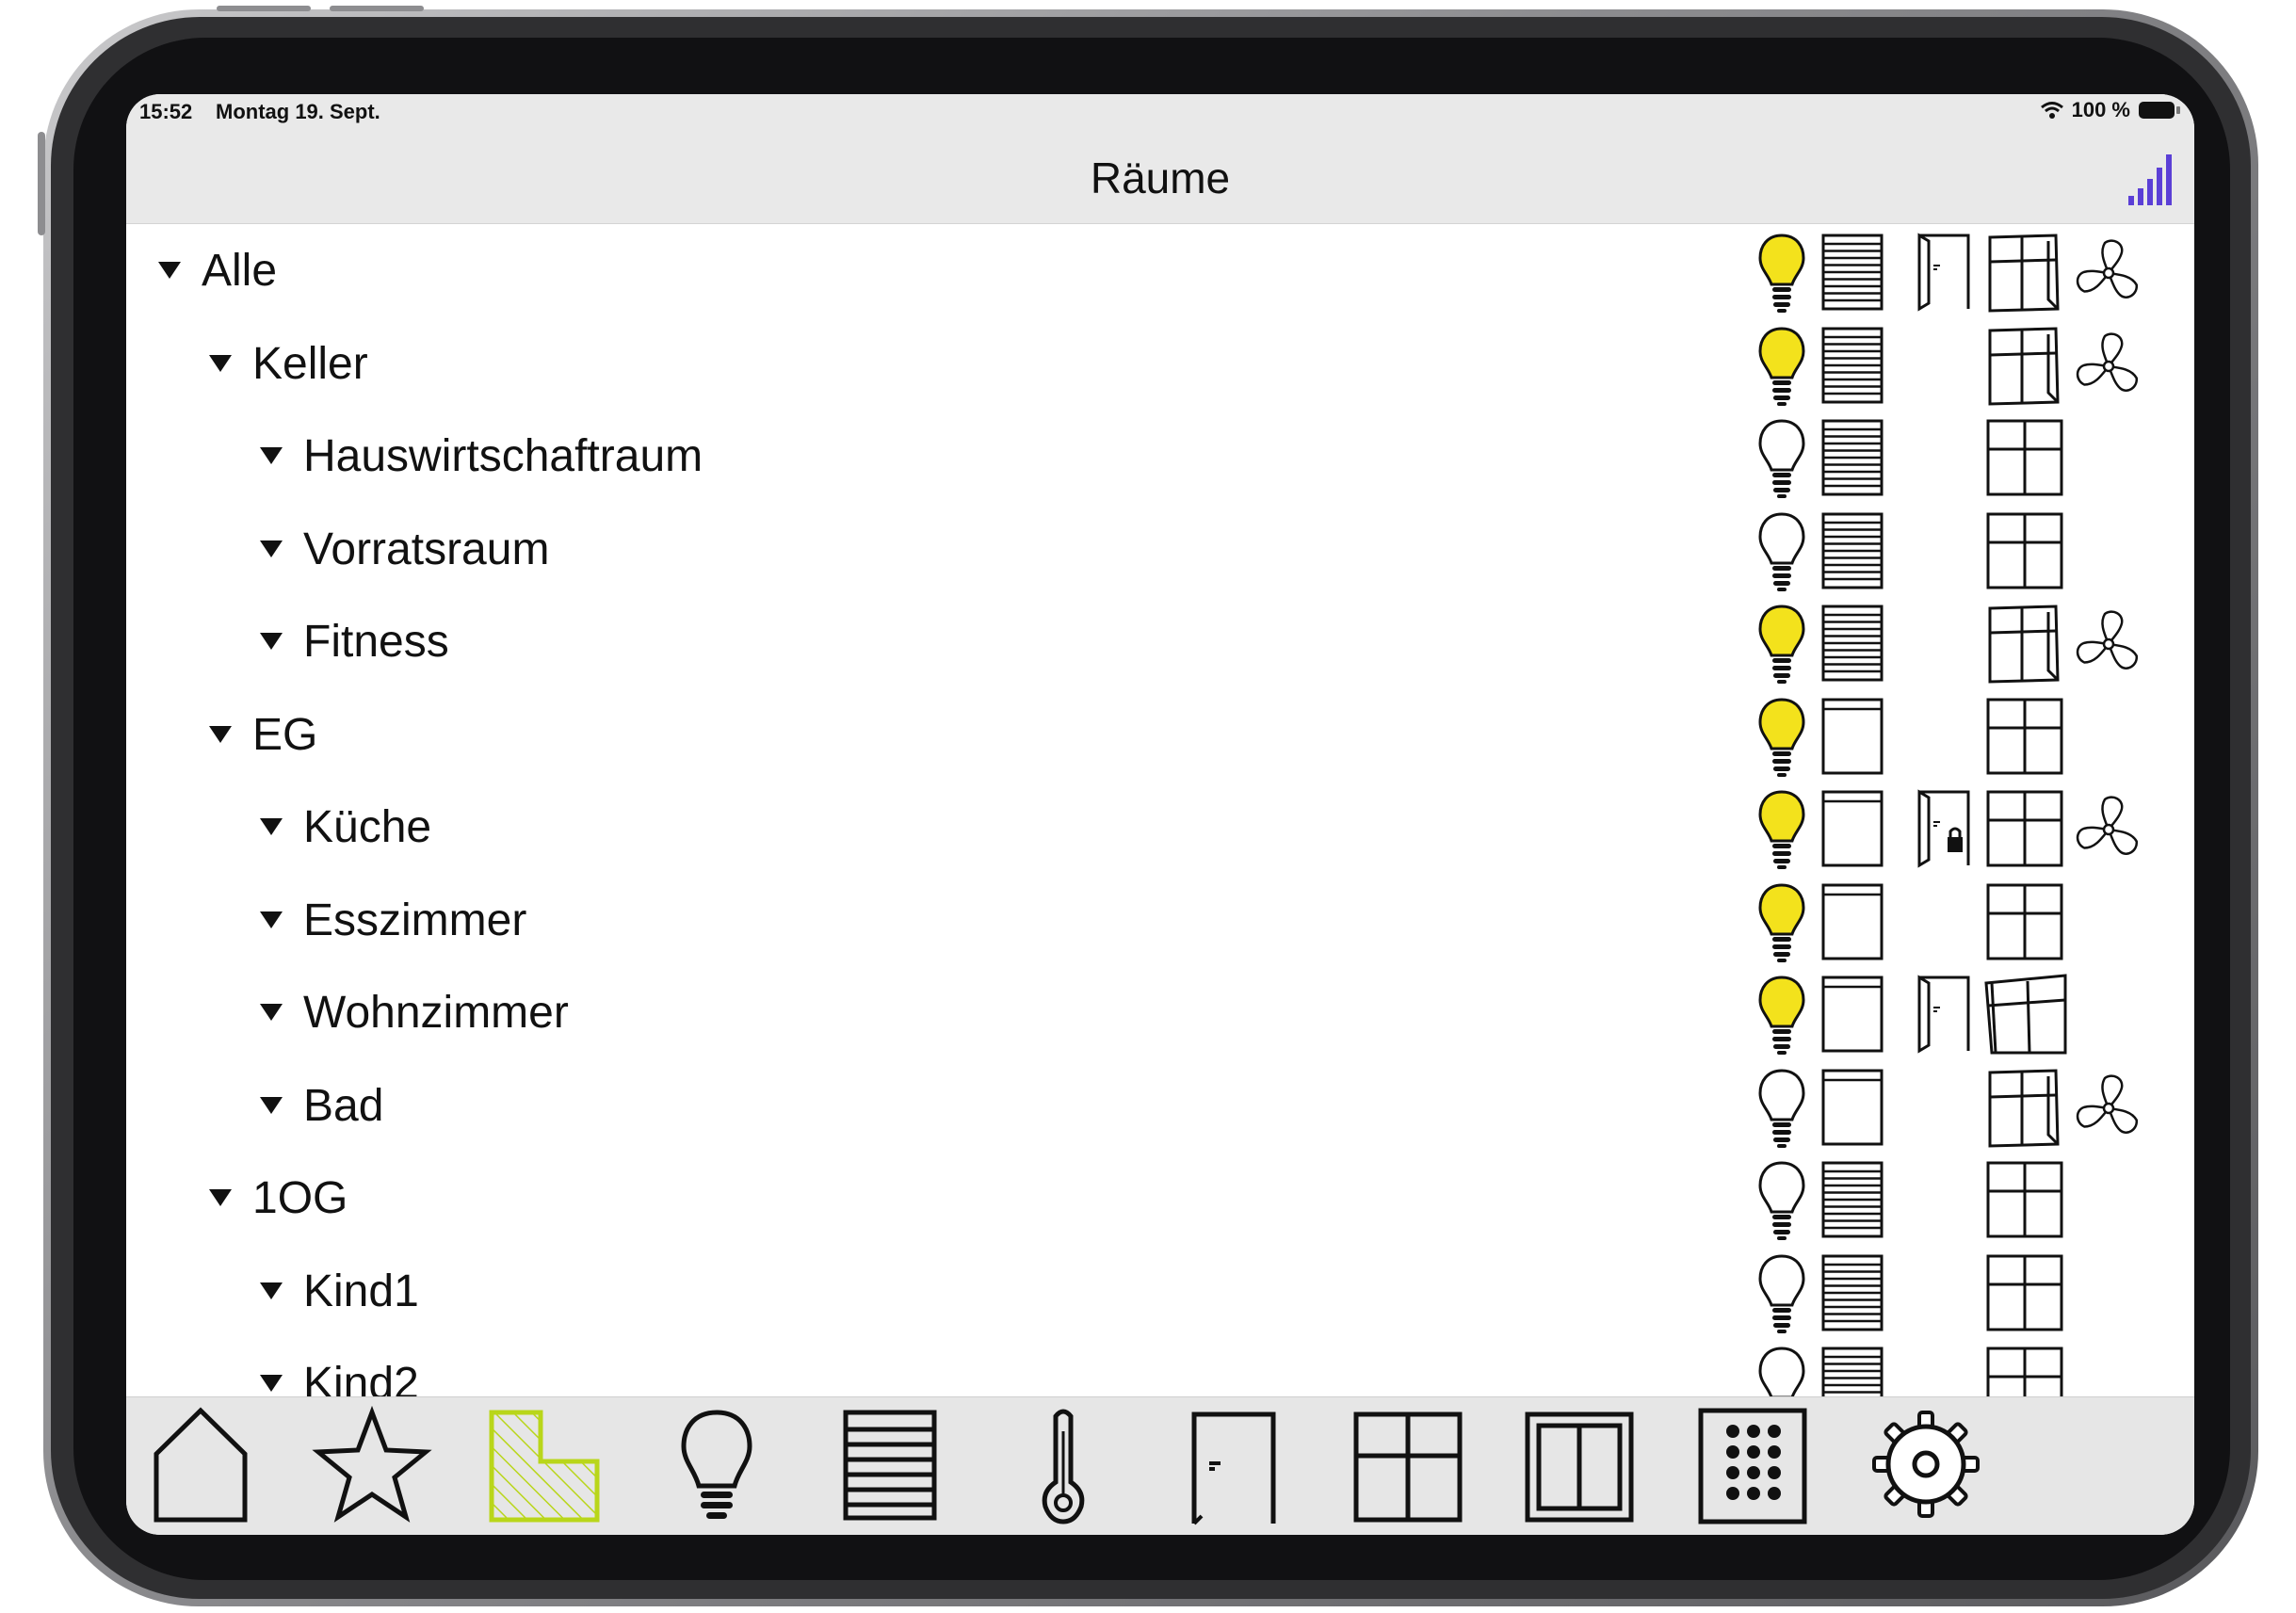 The width and height of the screenshot is (2296, 1613). Describe the element at coordinates (310, 363) in the screenshot. I see `room-label: Keller` at that location.